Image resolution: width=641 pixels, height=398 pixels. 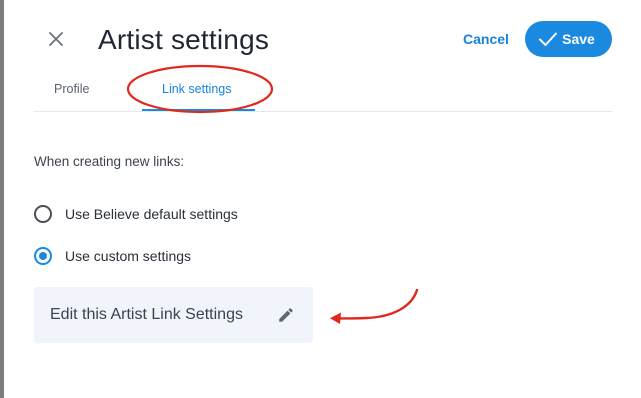 I want to click on pencil-icon, so click(x=286, y=315).